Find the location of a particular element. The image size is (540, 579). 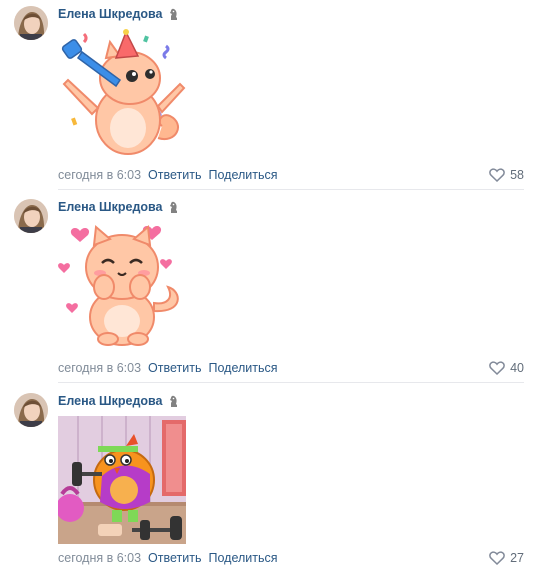

like-button: 58 is located at coordinates (506, 175).